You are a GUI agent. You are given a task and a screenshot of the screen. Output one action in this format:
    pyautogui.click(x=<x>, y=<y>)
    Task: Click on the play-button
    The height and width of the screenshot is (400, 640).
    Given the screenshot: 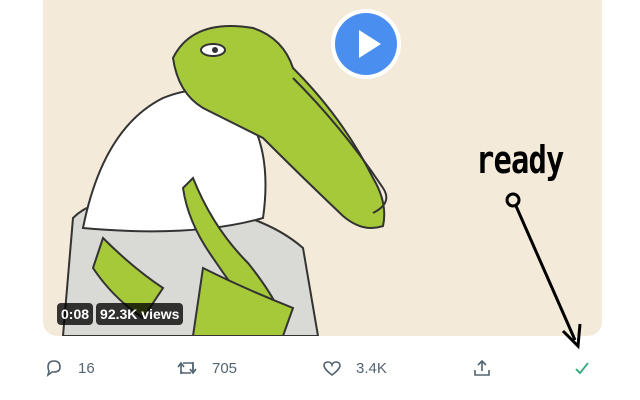 What is the action you would take?
    pyautogui.click(x=366, y=44)
    